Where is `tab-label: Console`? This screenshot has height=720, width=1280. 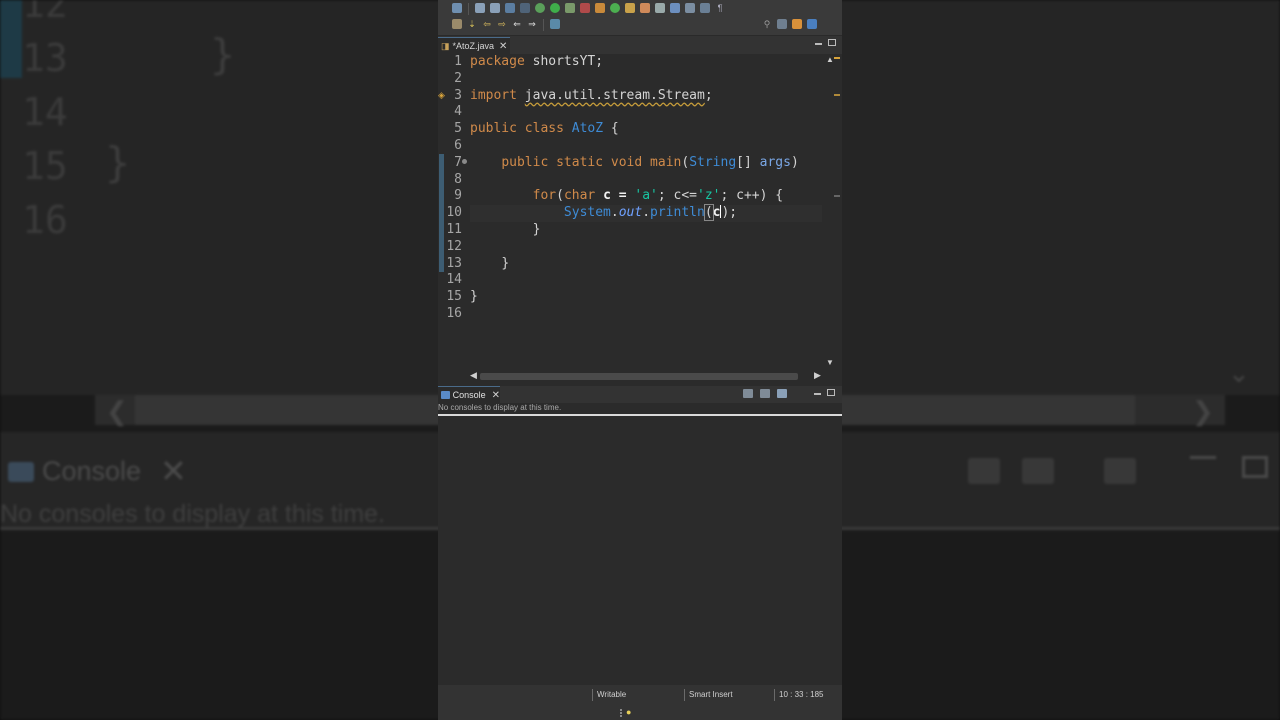 tab-label: Console is located at coordinates (469, 395).